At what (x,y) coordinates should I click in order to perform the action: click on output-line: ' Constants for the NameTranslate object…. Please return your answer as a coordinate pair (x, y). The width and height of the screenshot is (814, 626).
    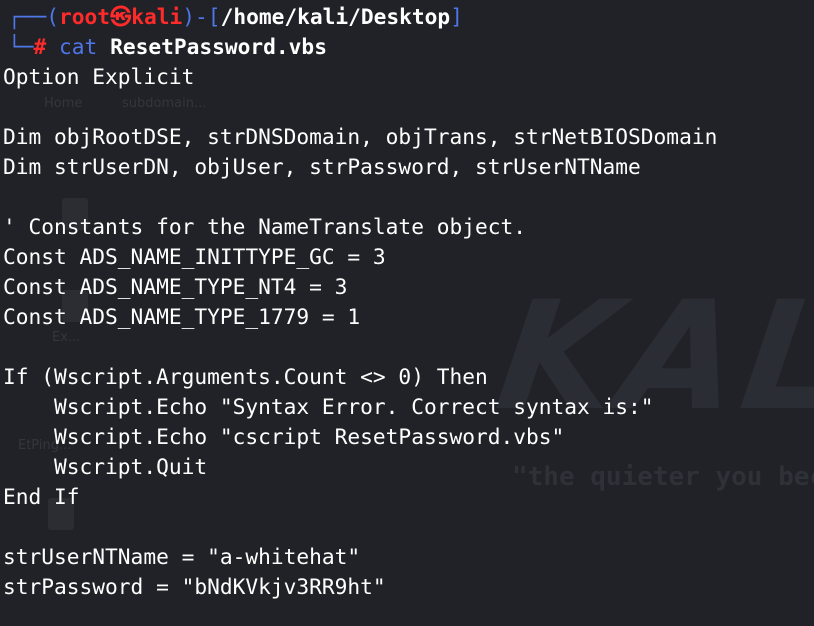
    Looking at the image, I should click on (264, 226).